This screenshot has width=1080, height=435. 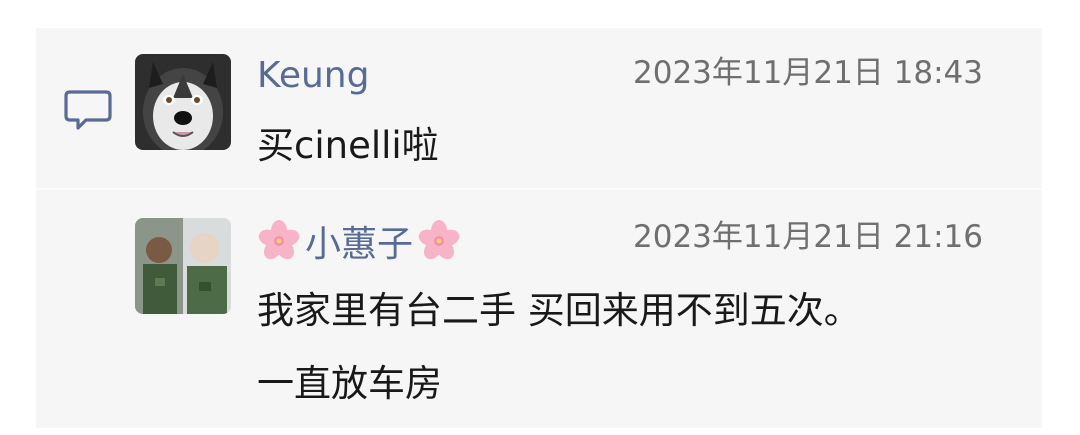 I want to click on comment-timestamp: 2023年11月21日 21:16, so click(x=808, y=237).